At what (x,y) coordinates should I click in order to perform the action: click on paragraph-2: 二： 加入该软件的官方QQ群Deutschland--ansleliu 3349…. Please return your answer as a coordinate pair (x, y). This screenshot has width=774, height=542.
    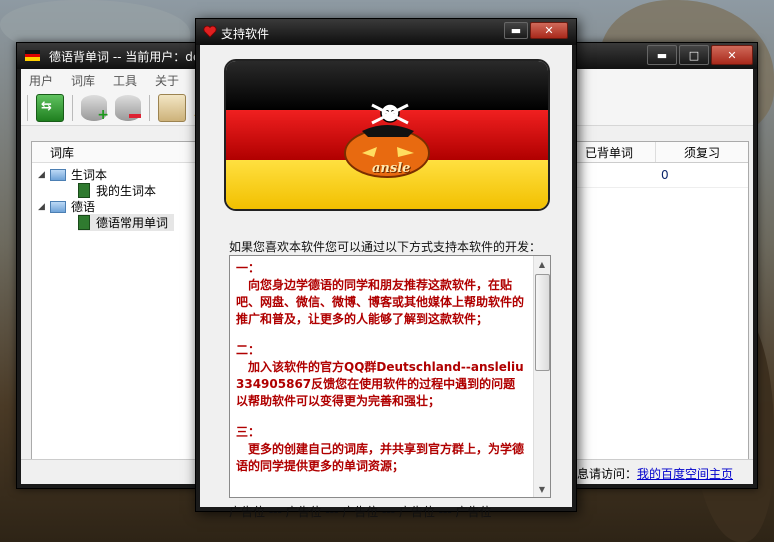
    Looking at the image, I should click on (380, 376).